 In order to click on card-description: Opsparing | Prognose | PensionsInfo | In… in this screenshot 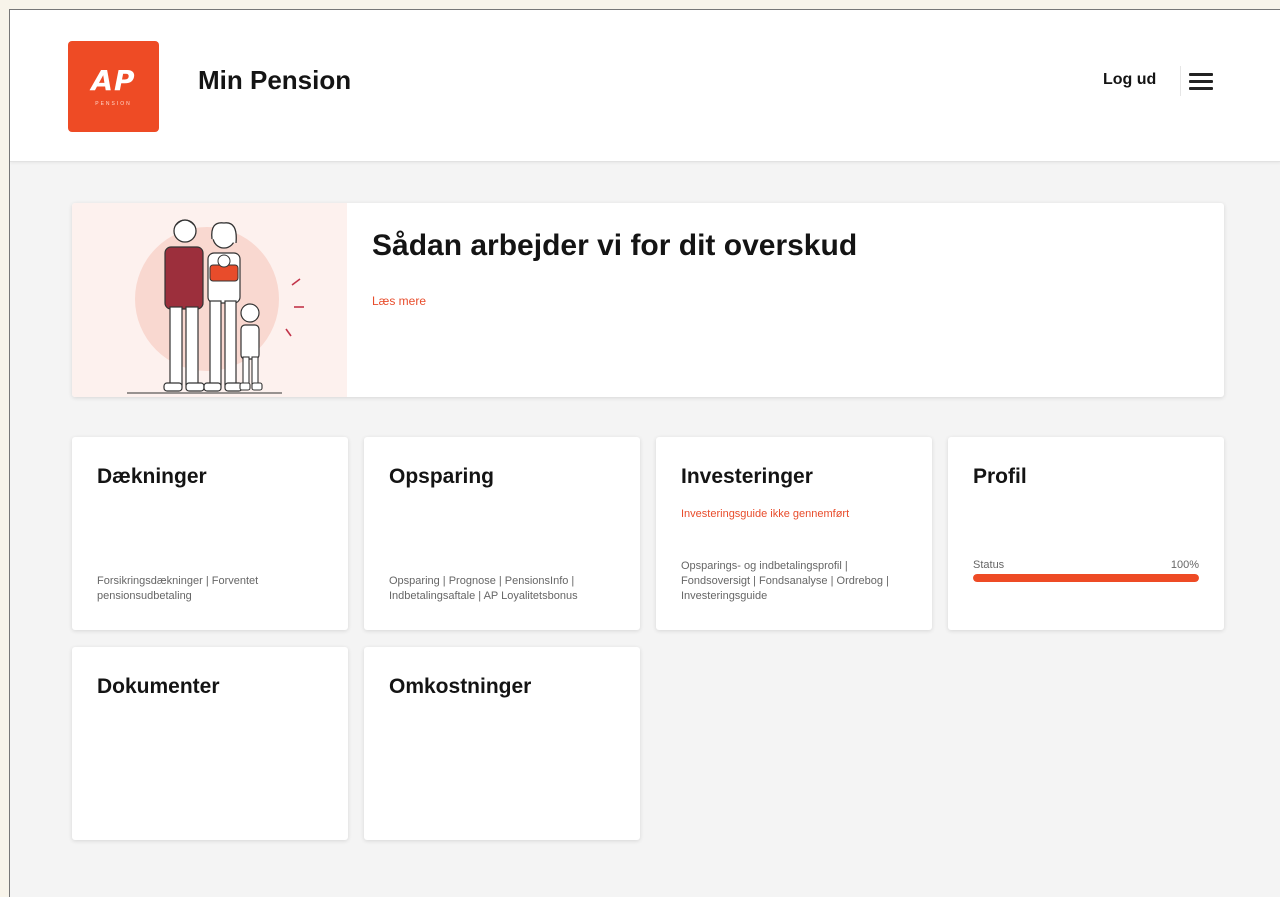, I will do `click(483, 588)`.